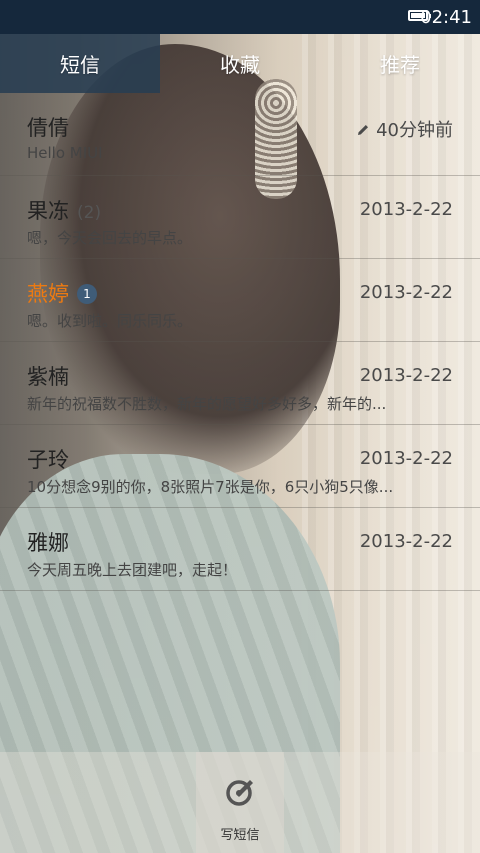 Image resolution: width=480 pixels, height=853 pixels. Describe the element at coordinates (240, 17) in the screenshot. I see `status-bar: 02:41` at that location.